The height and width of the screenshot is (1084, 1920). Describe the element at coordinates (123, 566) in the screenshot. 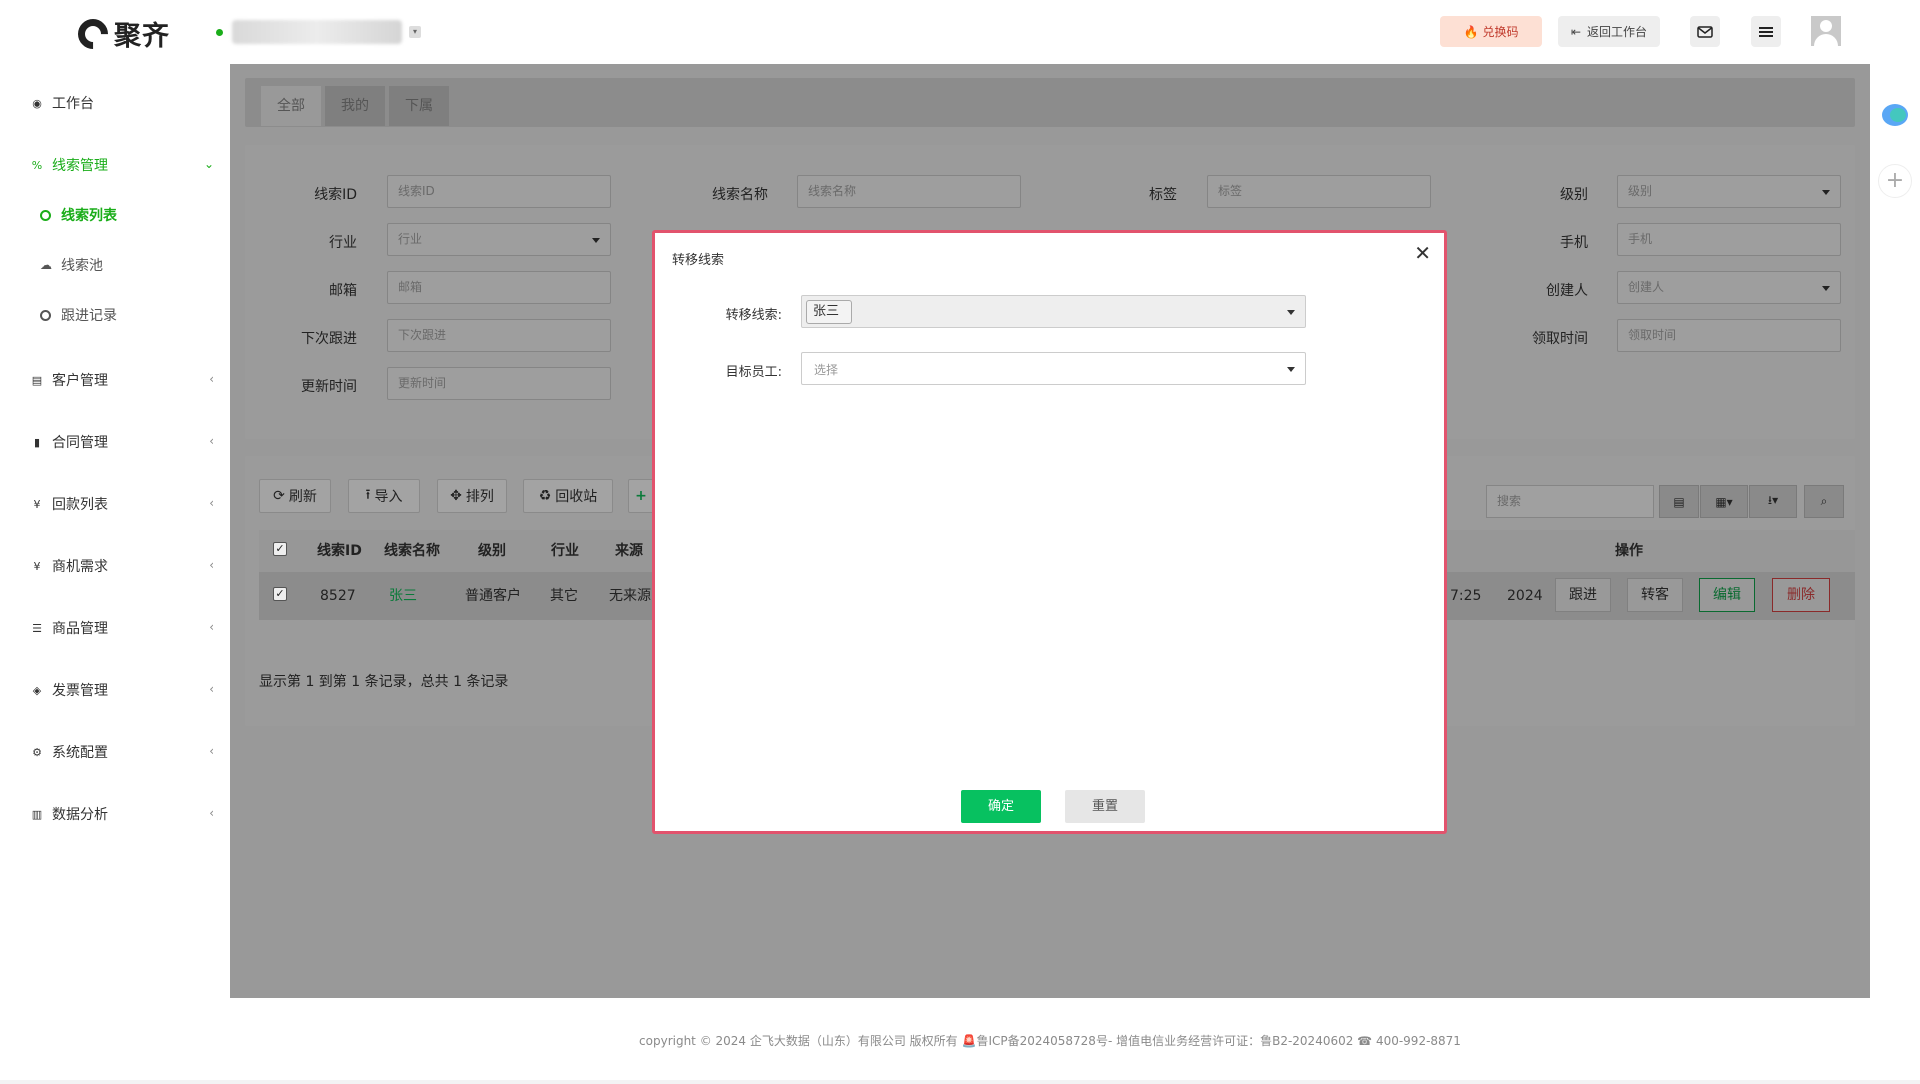

I see `sidebar-item-opportunities: ¥ 商机需求 ‹` at that location.